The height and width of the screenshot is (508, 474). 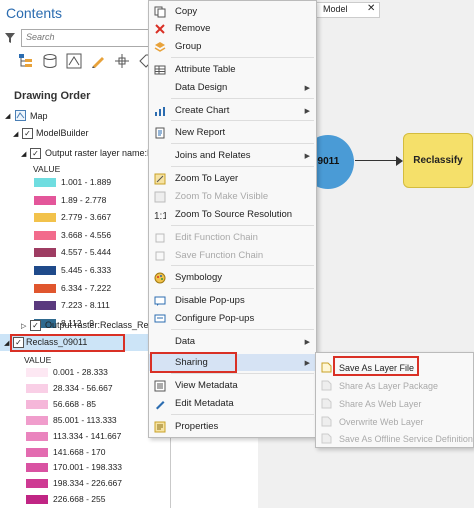 What do you see at coordinates (10, 38) in the screenshot?
I see `filter-icon` at bounding box center [10, 38].